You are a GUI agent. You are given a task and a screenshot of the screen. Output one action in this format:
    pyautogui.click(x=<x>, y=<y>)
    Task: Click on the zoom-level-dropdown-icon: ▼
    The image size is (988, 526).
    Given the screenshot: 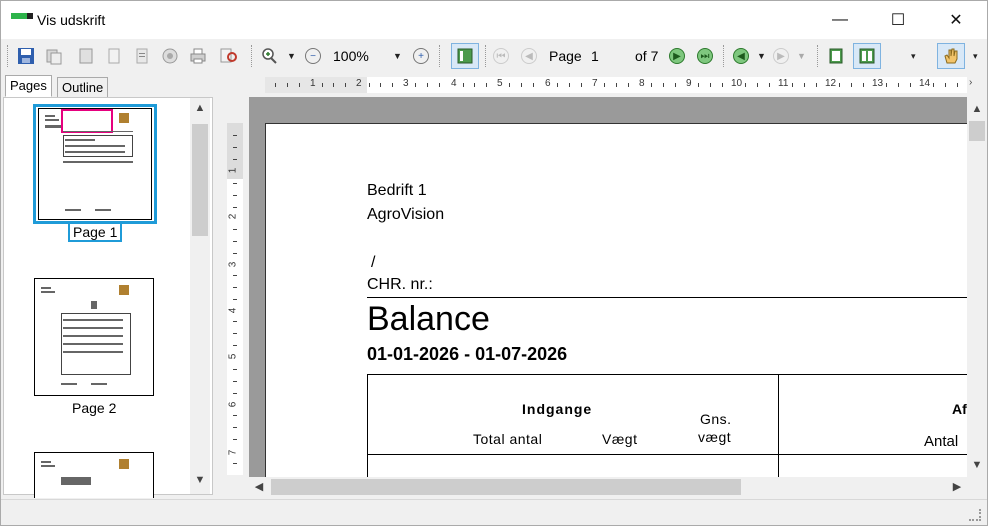 What is the action you would take?
    pyautogui.click(x=397, y=56)
    